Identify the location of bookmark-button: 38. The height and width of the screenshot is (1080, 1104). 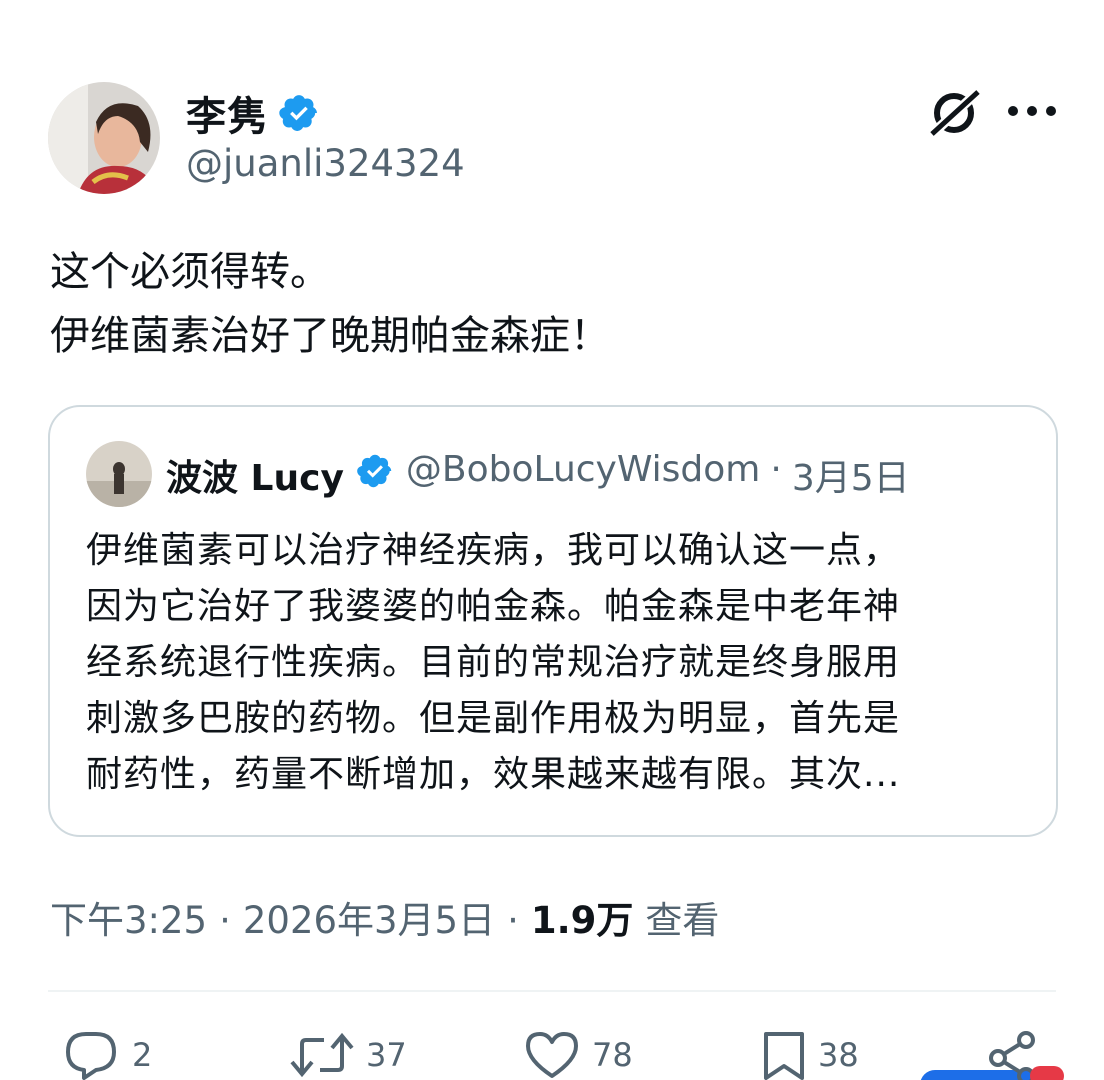
(810, 1055).